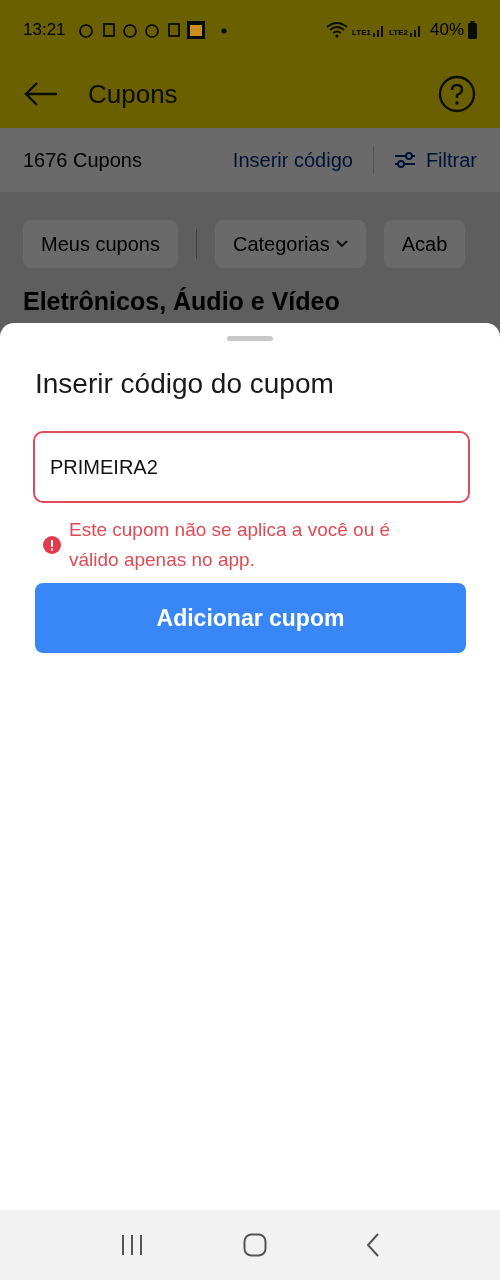 This screenshot has height=1280, width=500. Describe the element at coordinates (100, 244) in the screenshot. I see `filter-chip: Meus cupons` at that location.